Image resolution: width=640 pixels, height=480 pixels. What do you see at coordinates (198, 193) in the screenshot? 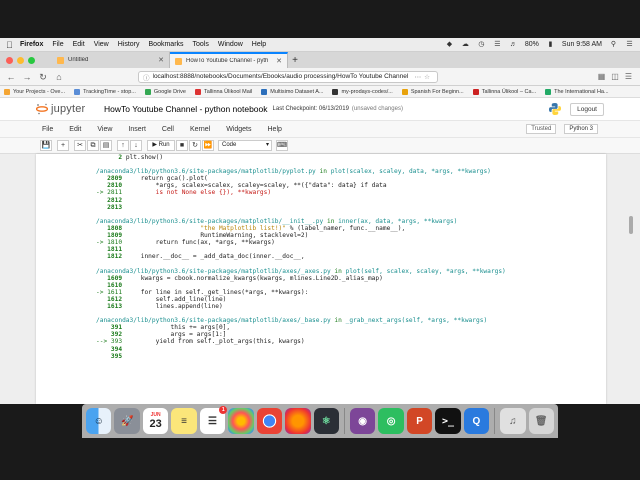
I see `traceback-segment: is not None else {}), **kwargs)` at bounding box center [198, 193].